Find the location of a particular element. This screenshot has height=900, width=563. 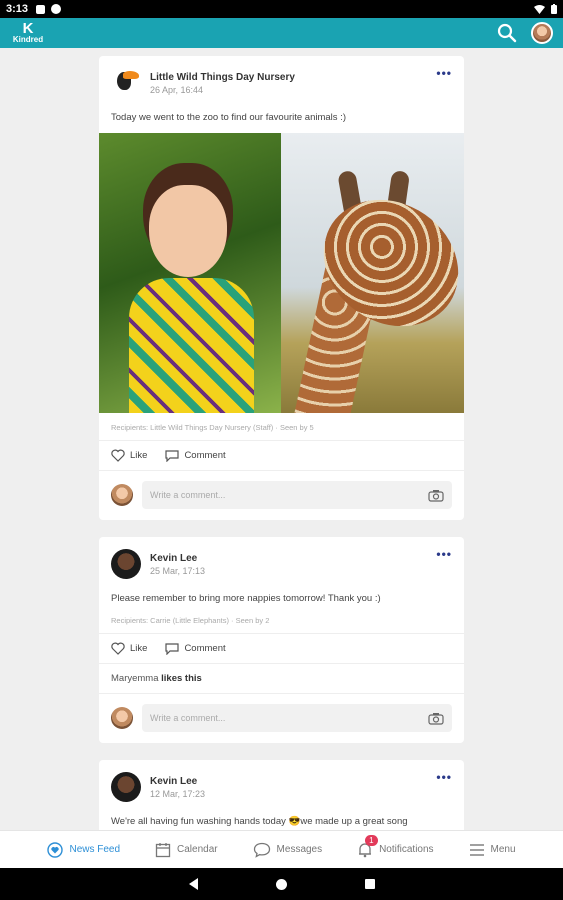

nav-calendar: Calendar is located at coordinates (186, 850).